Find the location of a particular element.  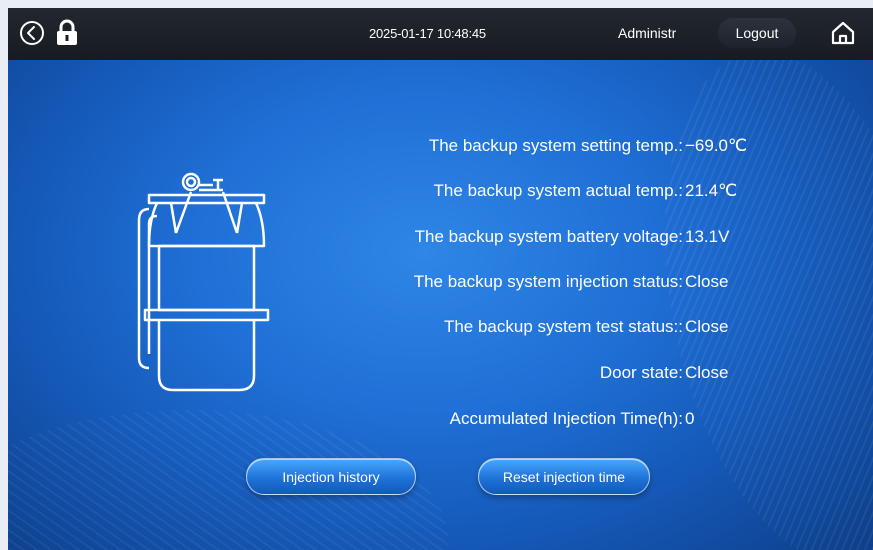

injection-status-value: Close is located at coordinates (707, 281).